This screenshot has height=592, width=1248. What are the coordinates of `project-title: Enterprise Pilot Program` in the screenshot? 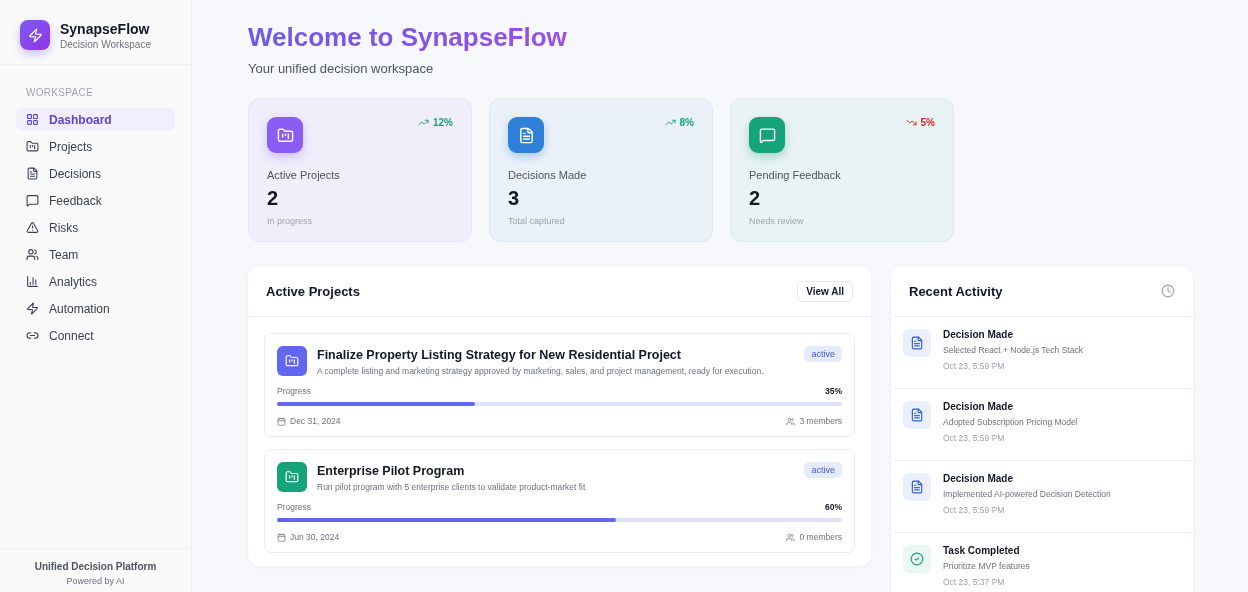 It's located at (391, 471).